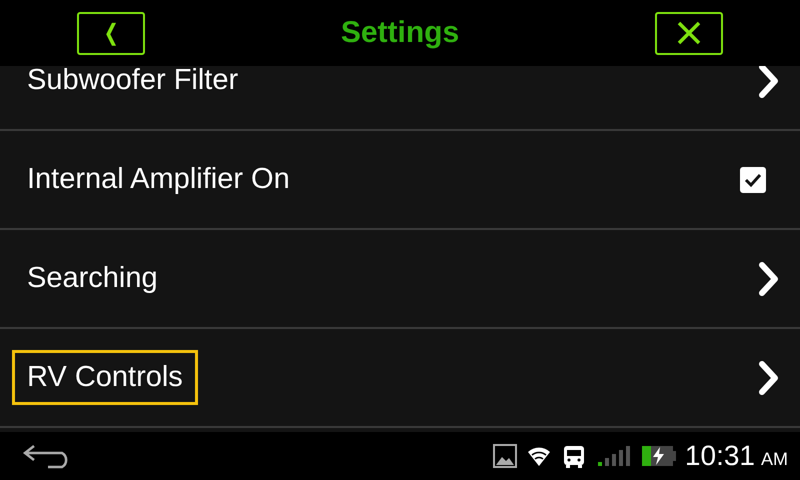 The height and width of the screenshot is (480, 800). I want to click on close-button, so click(688, 33).